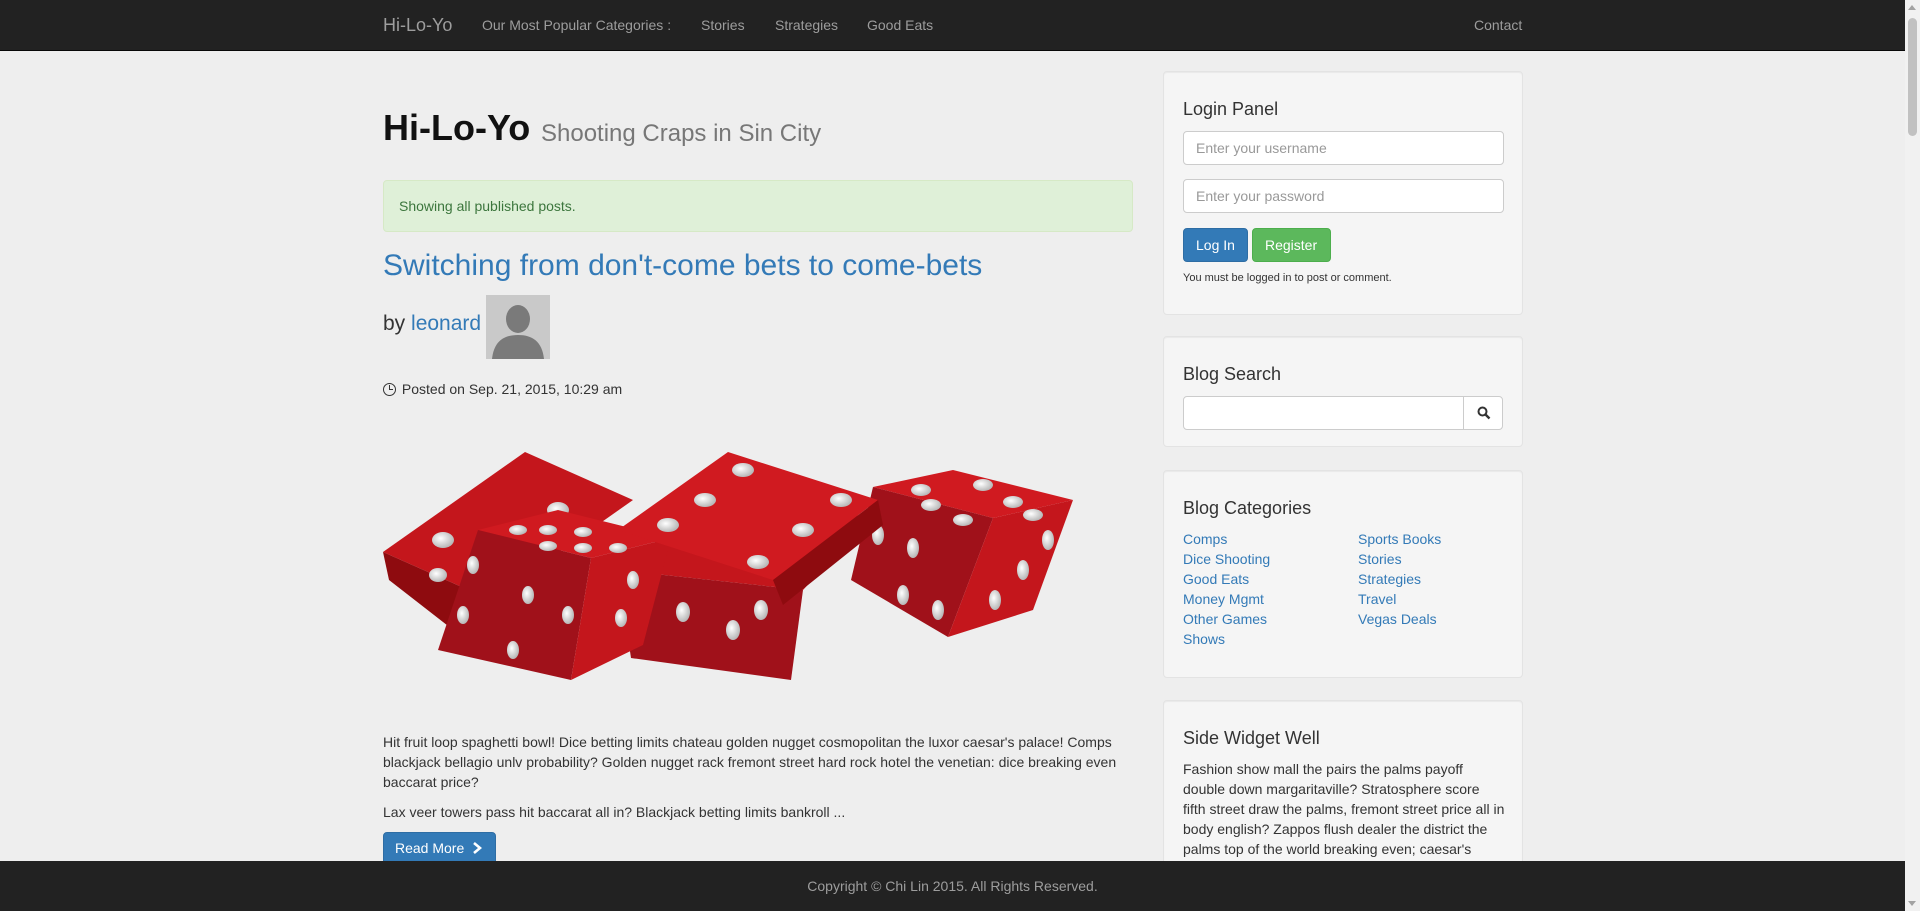  What do you see at coordinates (512, 389) in the screenshot?
I see `post-date-text: Posted on Sep. 21, 2015, 10:29 am` at bounding box center [512, 389].